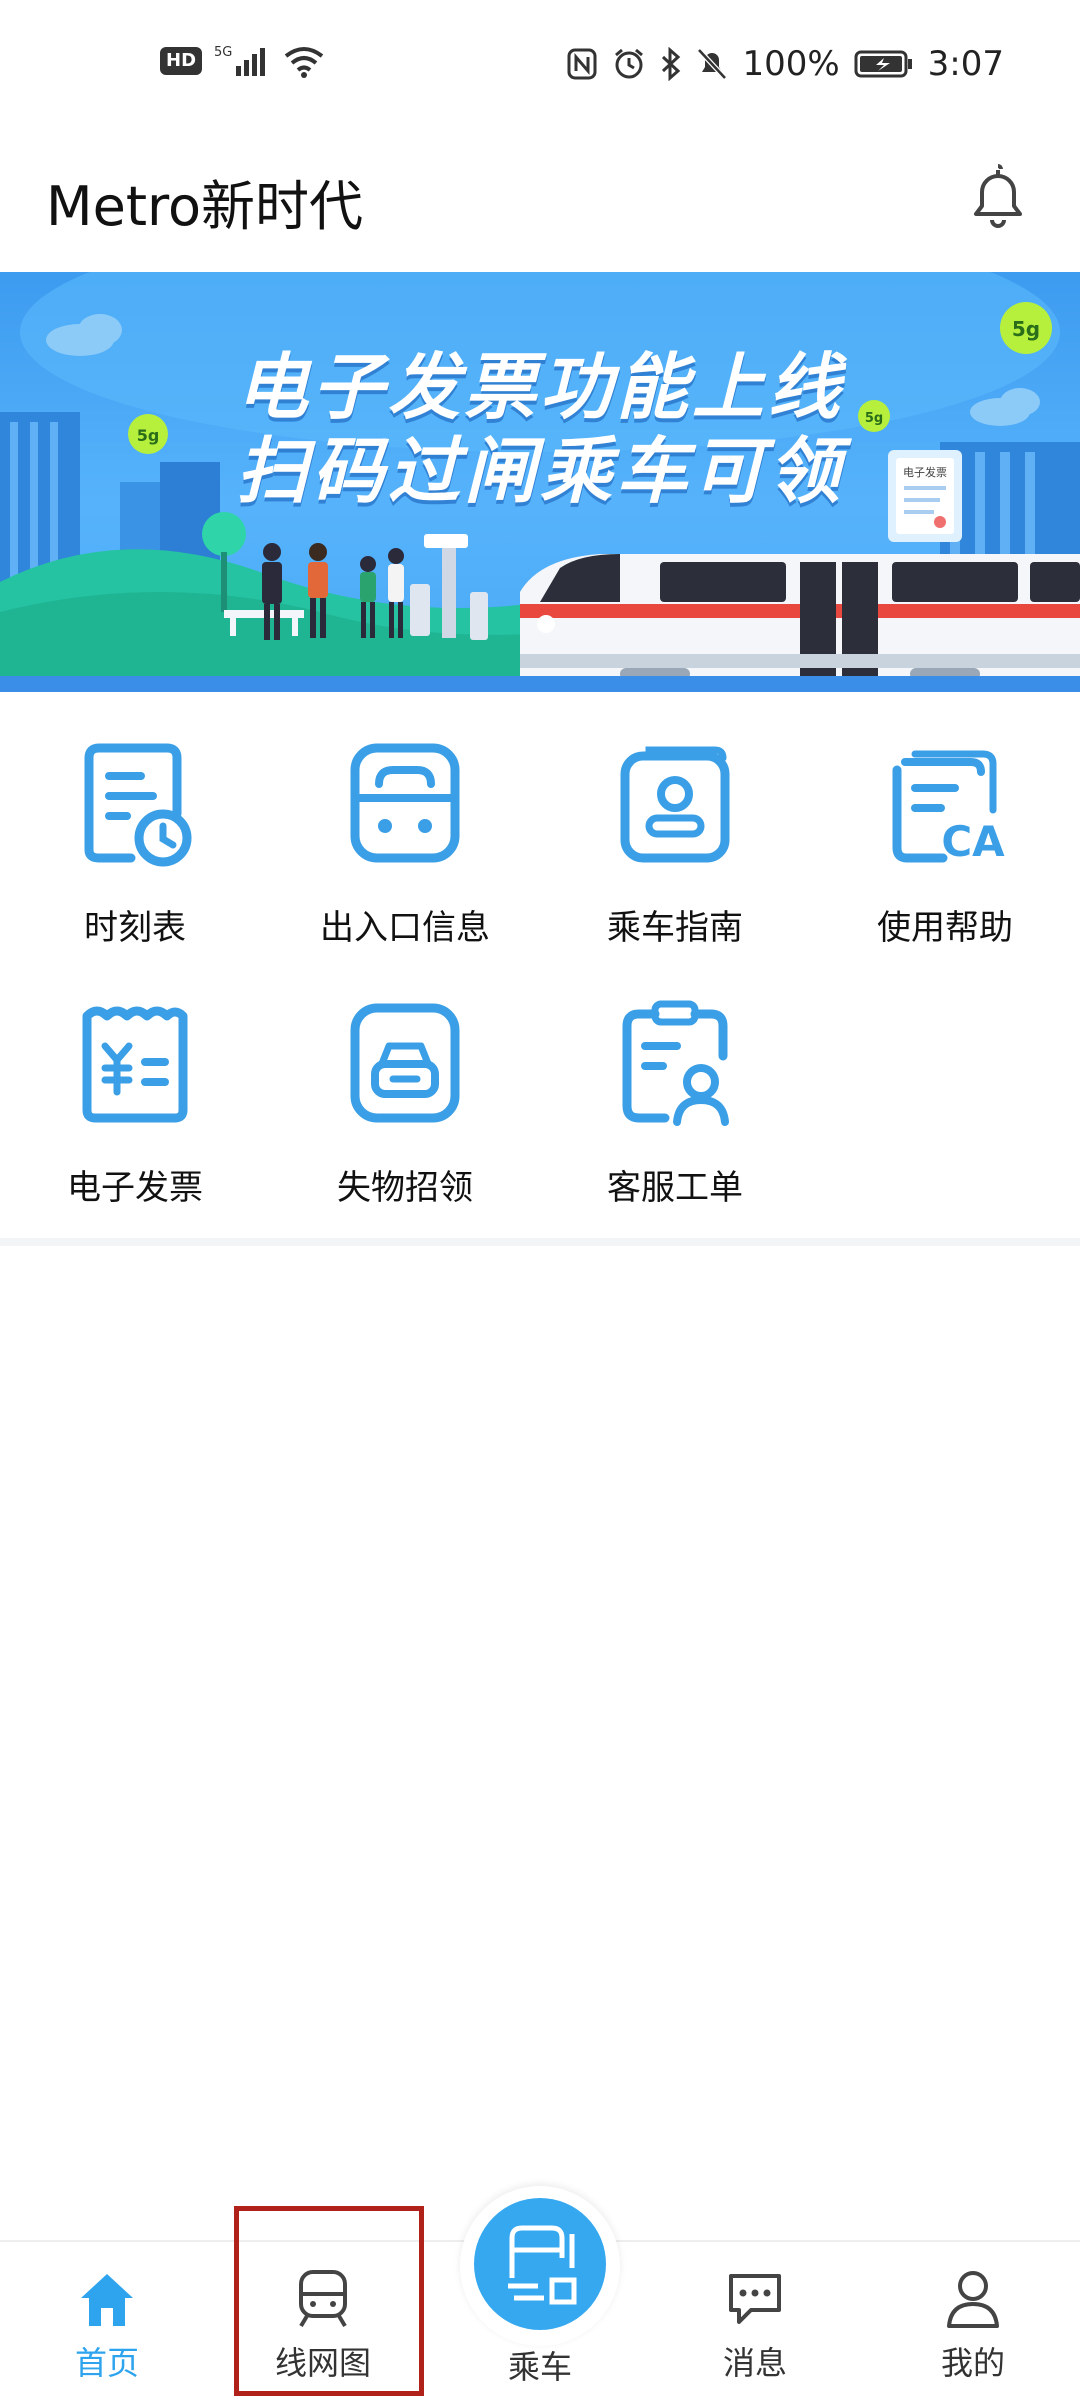  I want to click on service-label: 出入口信息, so click(405, 928).